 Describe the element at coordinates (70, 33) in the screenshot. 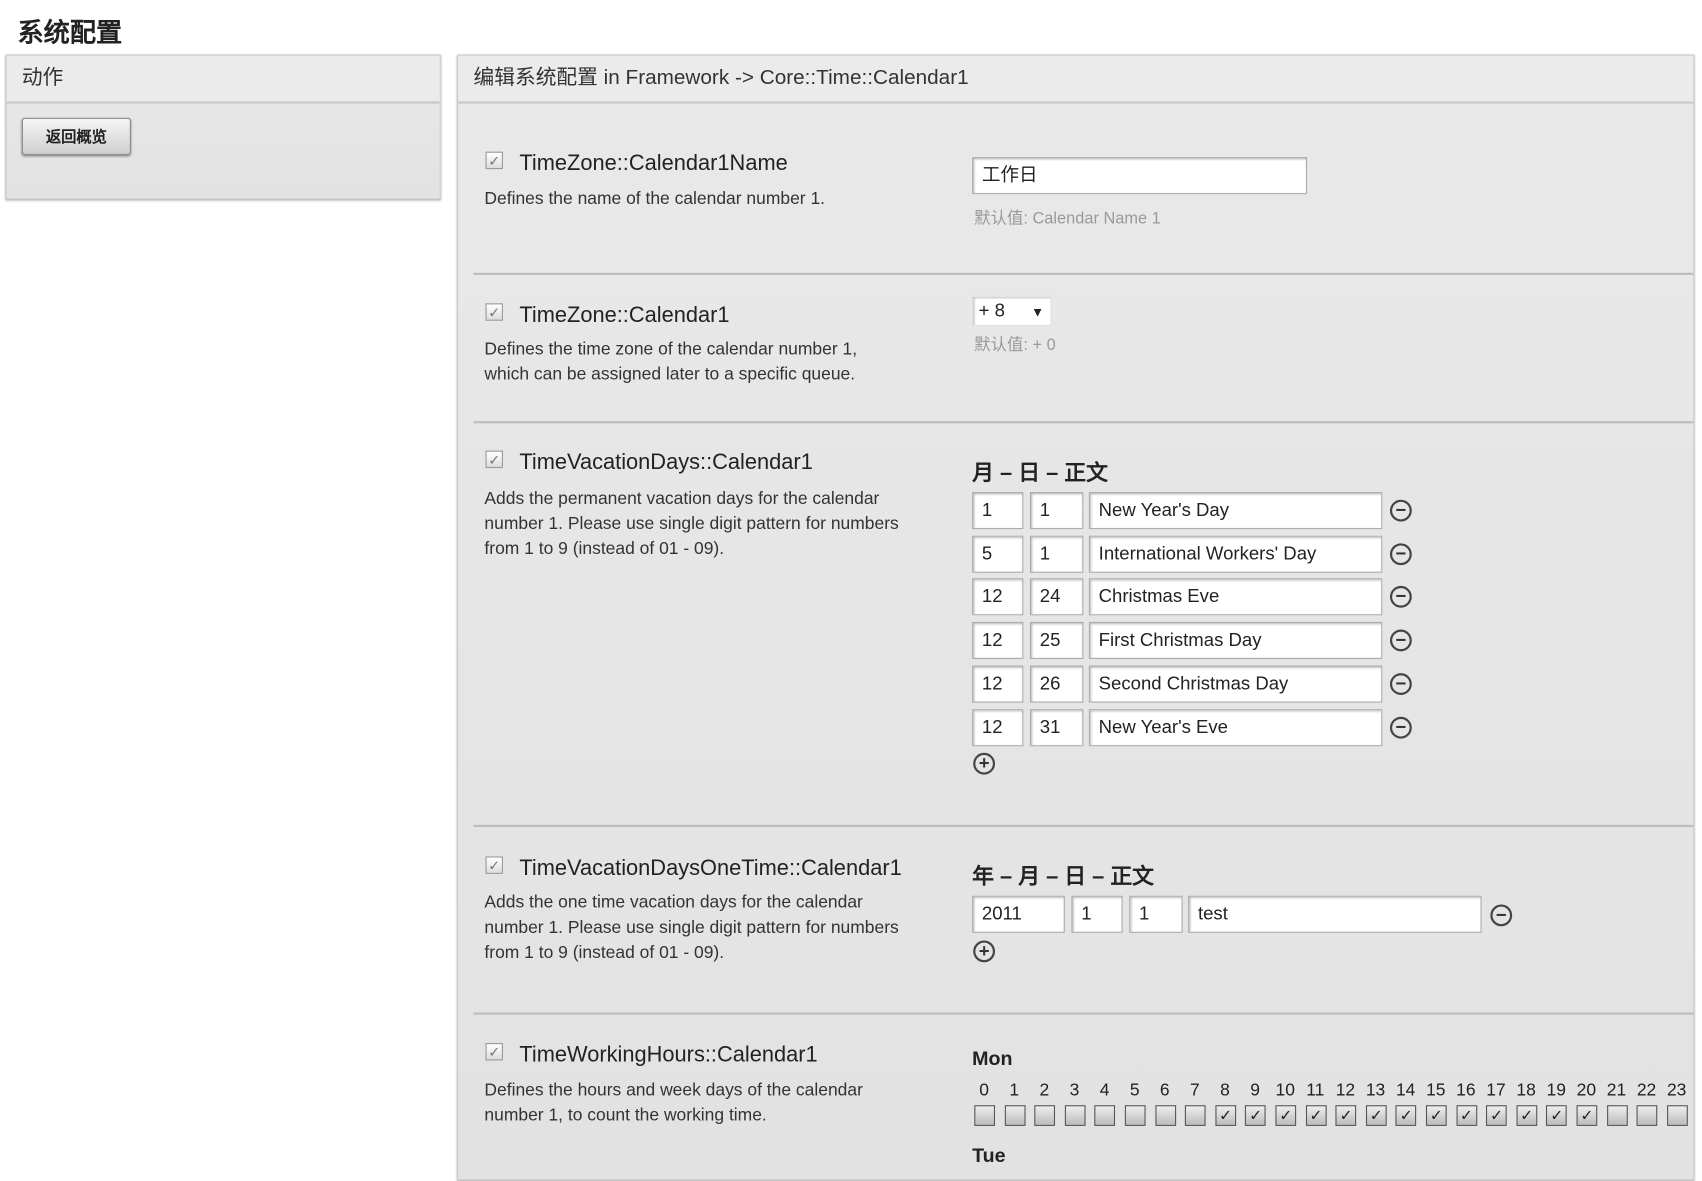

I see `page-title: 系统配置` at that location.